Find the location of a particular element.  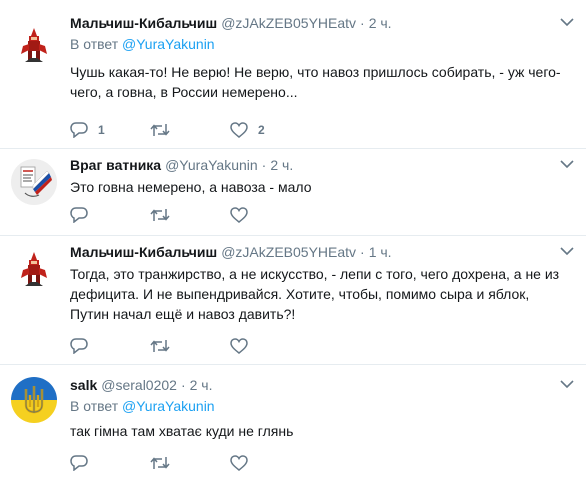

ballot-avatar-icon is located at coordinates (34, 182).